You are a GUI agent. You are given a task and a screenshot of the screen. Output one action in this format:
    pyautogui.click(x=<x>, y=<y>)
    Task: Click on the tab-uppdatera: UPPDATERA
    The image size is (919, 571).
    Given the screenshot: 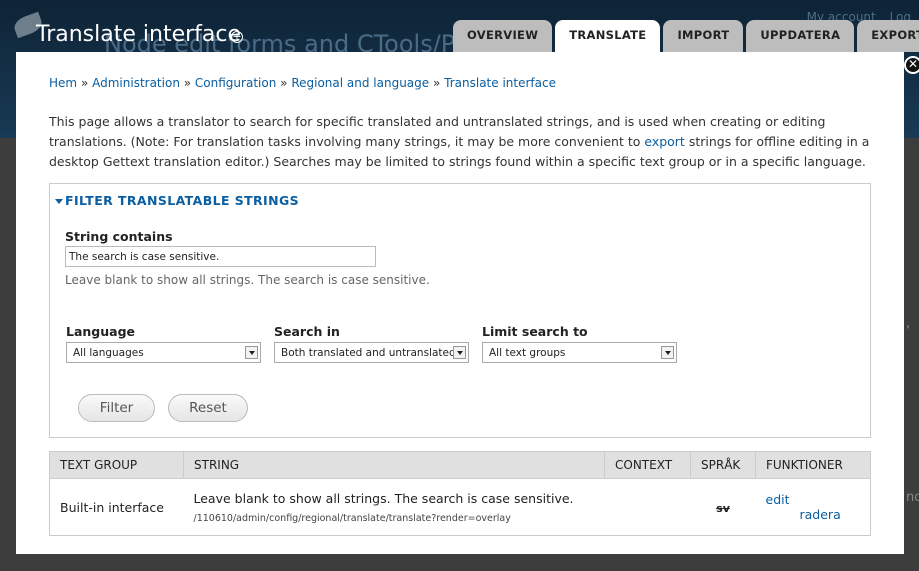 What is the action you would take?
    pyautogui.click(x=800, y=36)
    